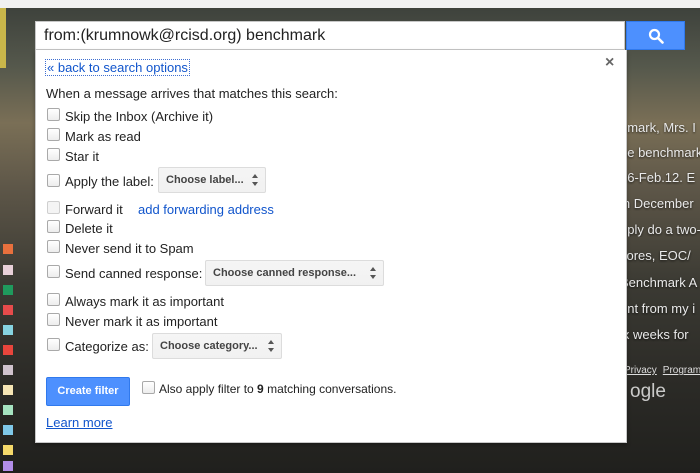  Describe the element at coordinates (659, 282) in the screenshot. I see `background-mail-line: Benchmark A` at that location.